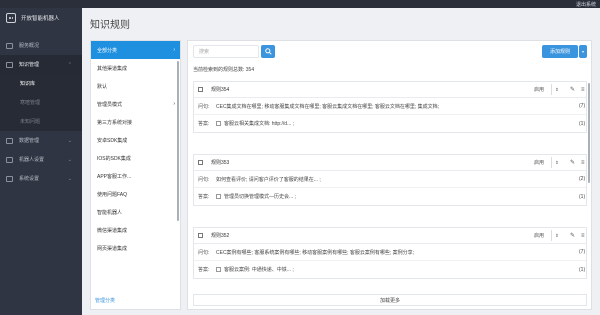 The image size is (600, 315). I want to click on category-scrollbar, so click(178, 141).